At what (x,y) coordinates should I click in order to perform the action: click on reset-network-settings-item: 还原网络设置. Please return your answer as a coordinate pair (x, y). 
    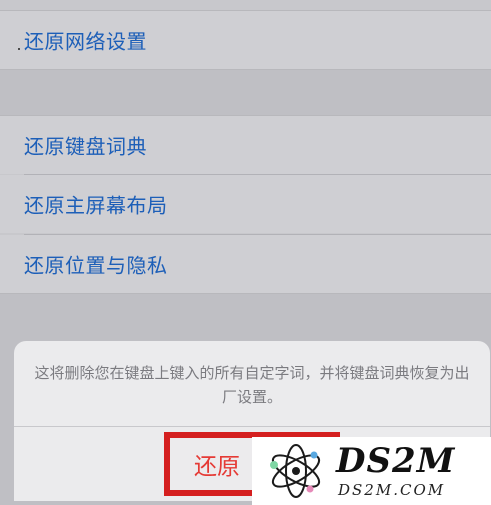
    Looking at the image, I should click on (245, 40).